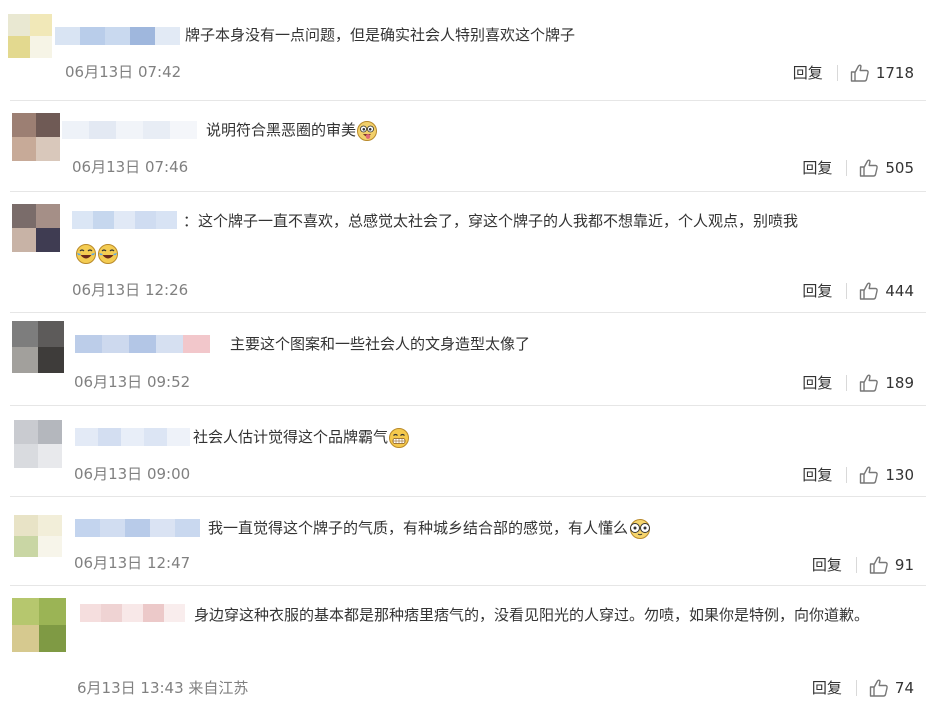 This screenshot has width=926, height=704. Describe the element at coordinates (123, 72) in the screenshot. I see `comment-timestamp: 06月13日 07:42` at that location.